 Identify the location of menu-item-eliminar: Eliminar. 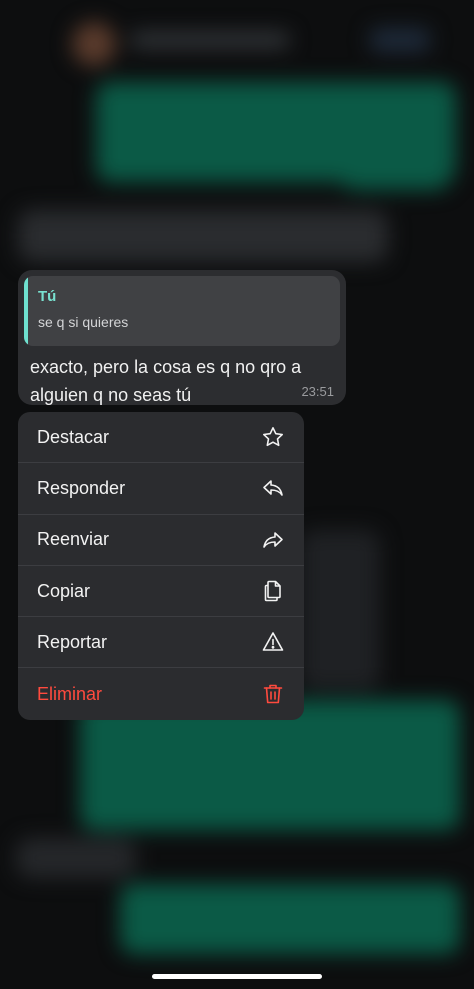
(161, 693).